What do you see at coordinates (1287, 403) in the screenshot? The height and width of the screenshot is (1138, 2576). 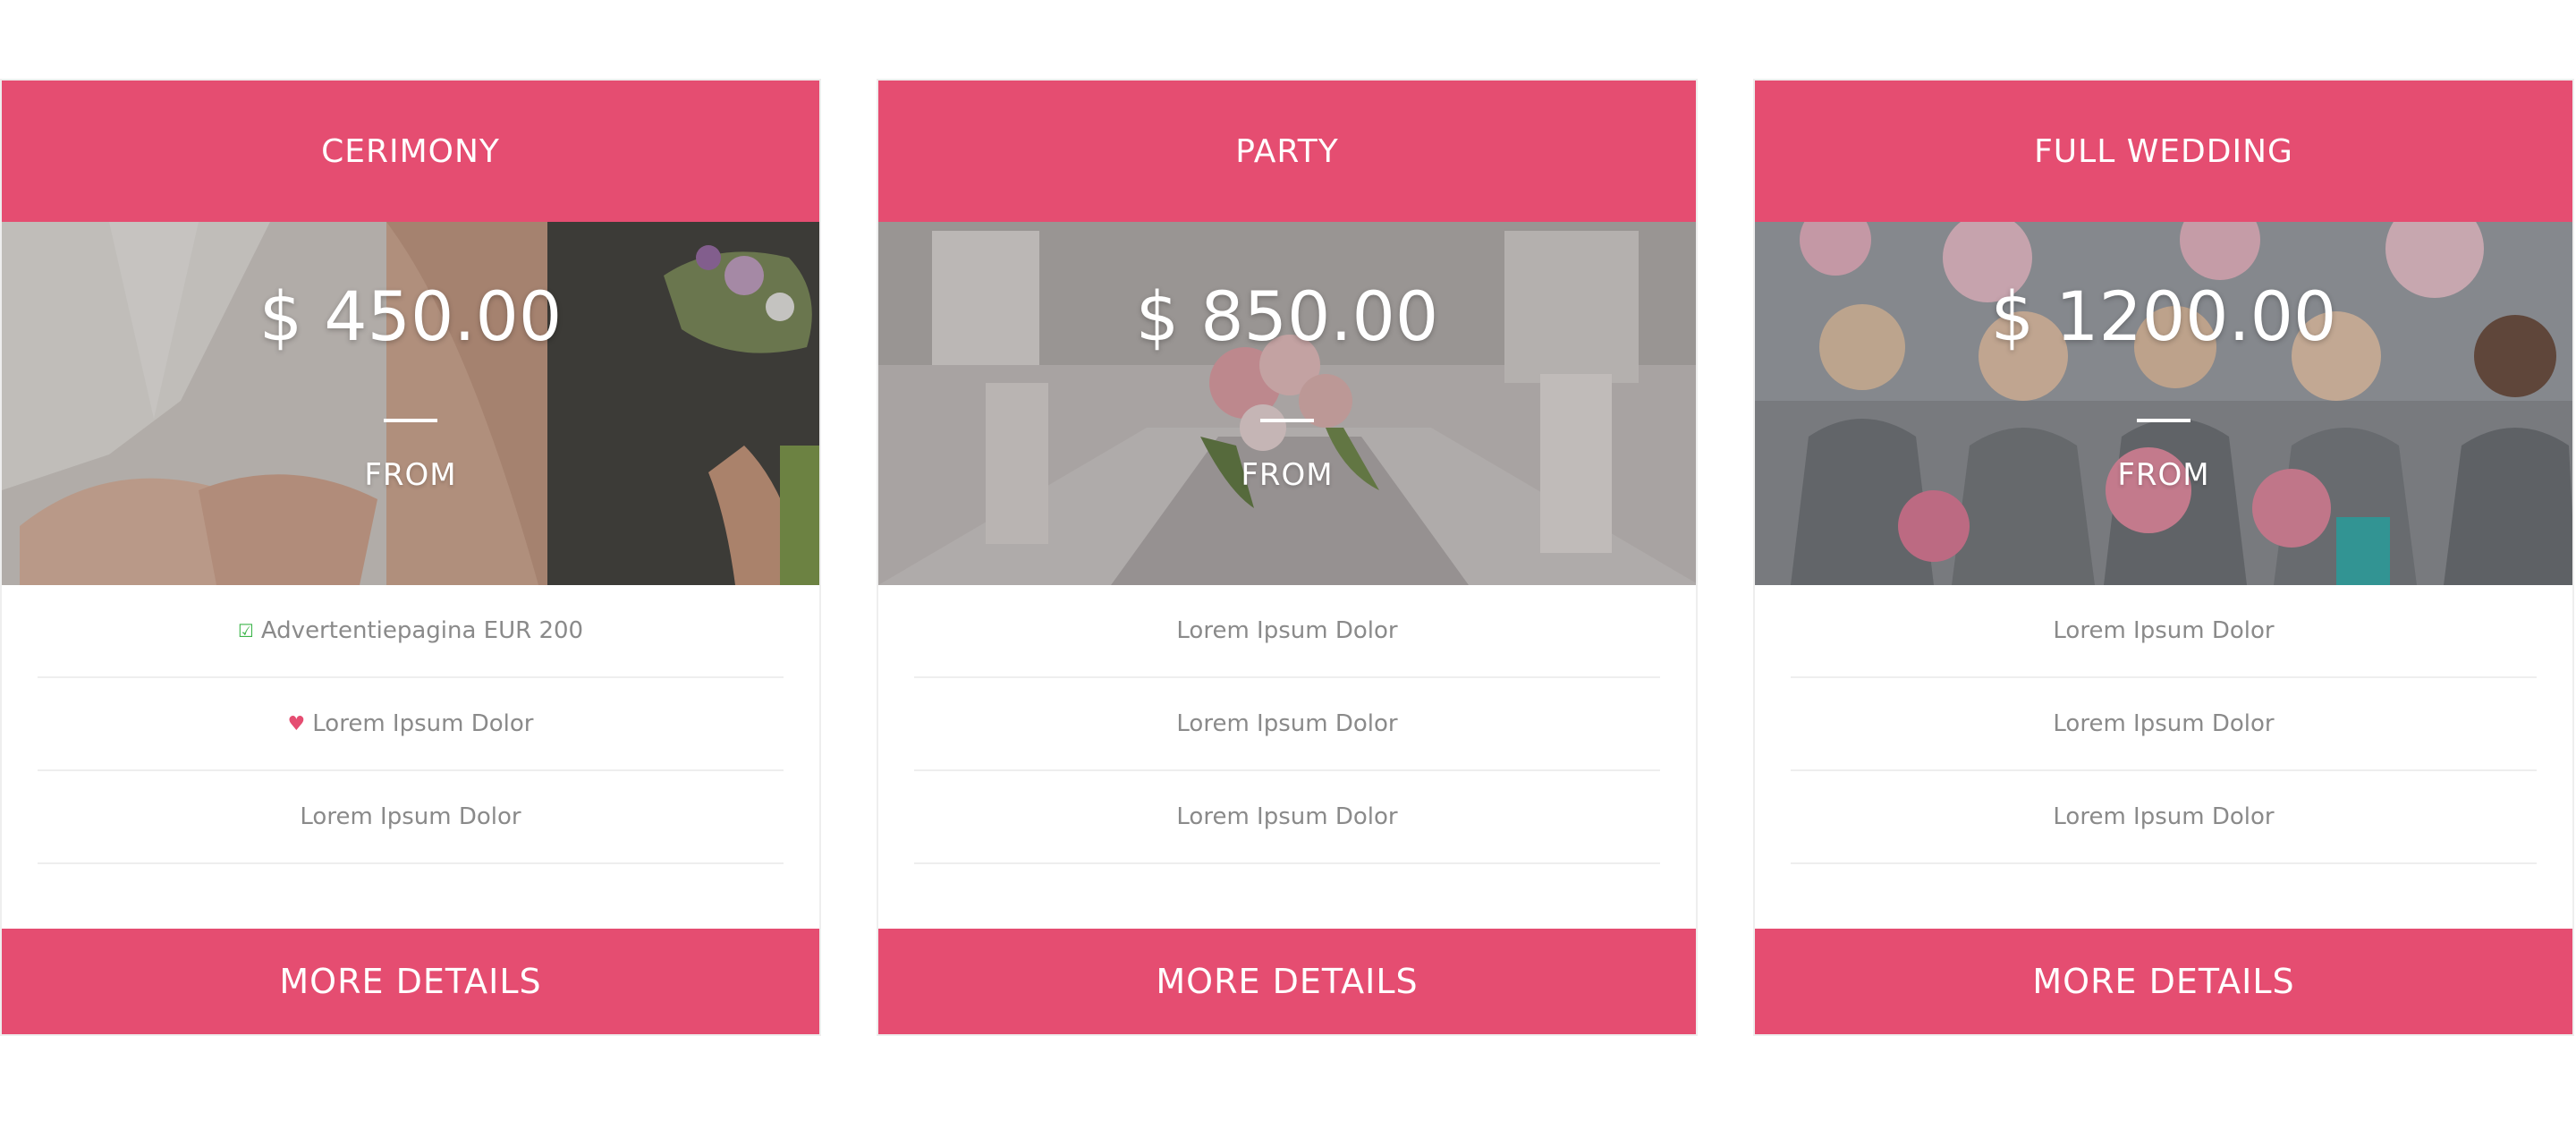 I see `plan-image: $ 850.00 FROM` at bounding box center [1287, 403].